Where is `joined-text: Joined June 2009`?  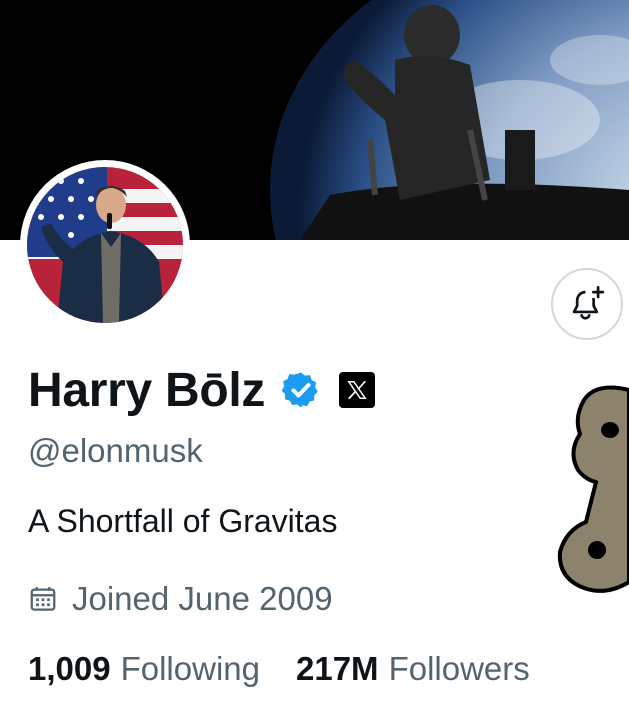 joined-text: Joined June 2009 is located at coordinates (202, 598).